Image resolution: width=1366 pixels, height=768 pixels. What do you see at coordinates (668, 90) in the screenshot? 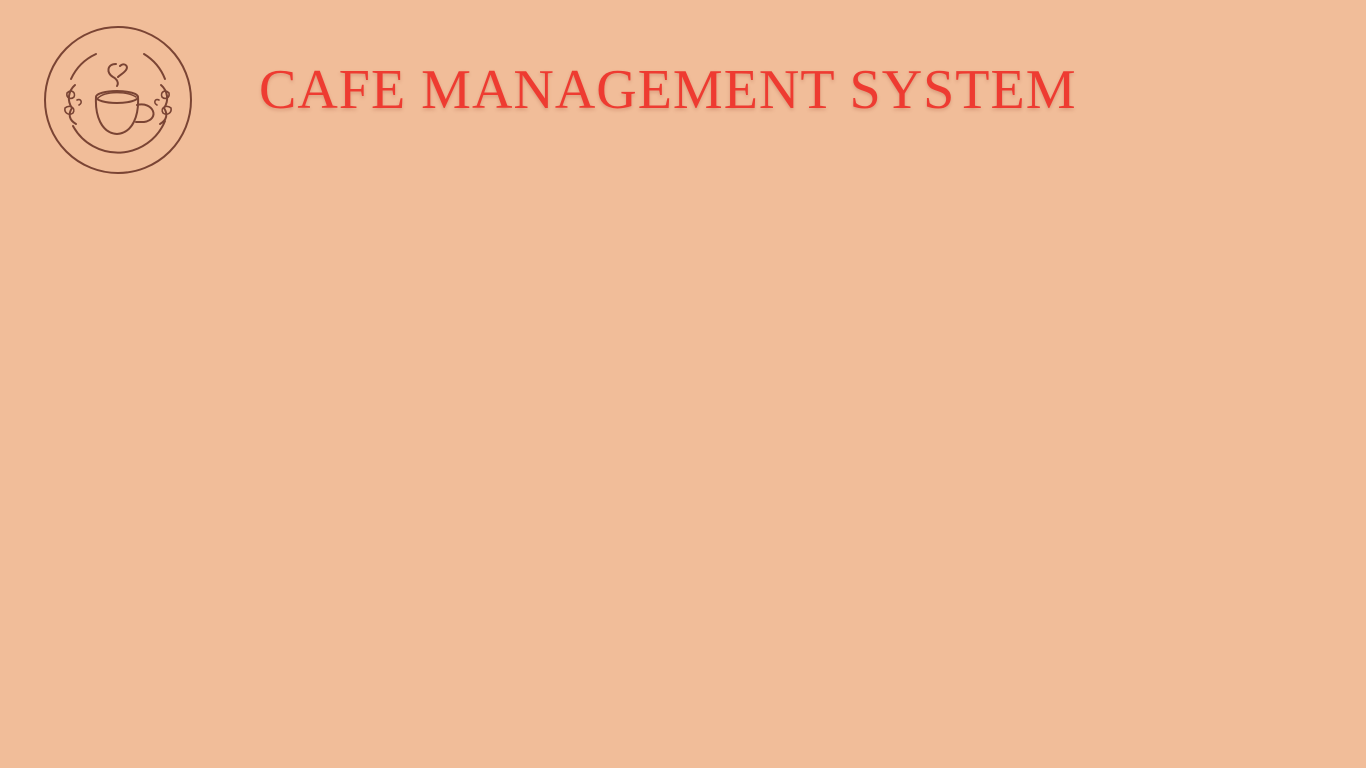
I see `app-title: CAFE MANAGEMENT SYSTEM` at bounding box center [668, 90].